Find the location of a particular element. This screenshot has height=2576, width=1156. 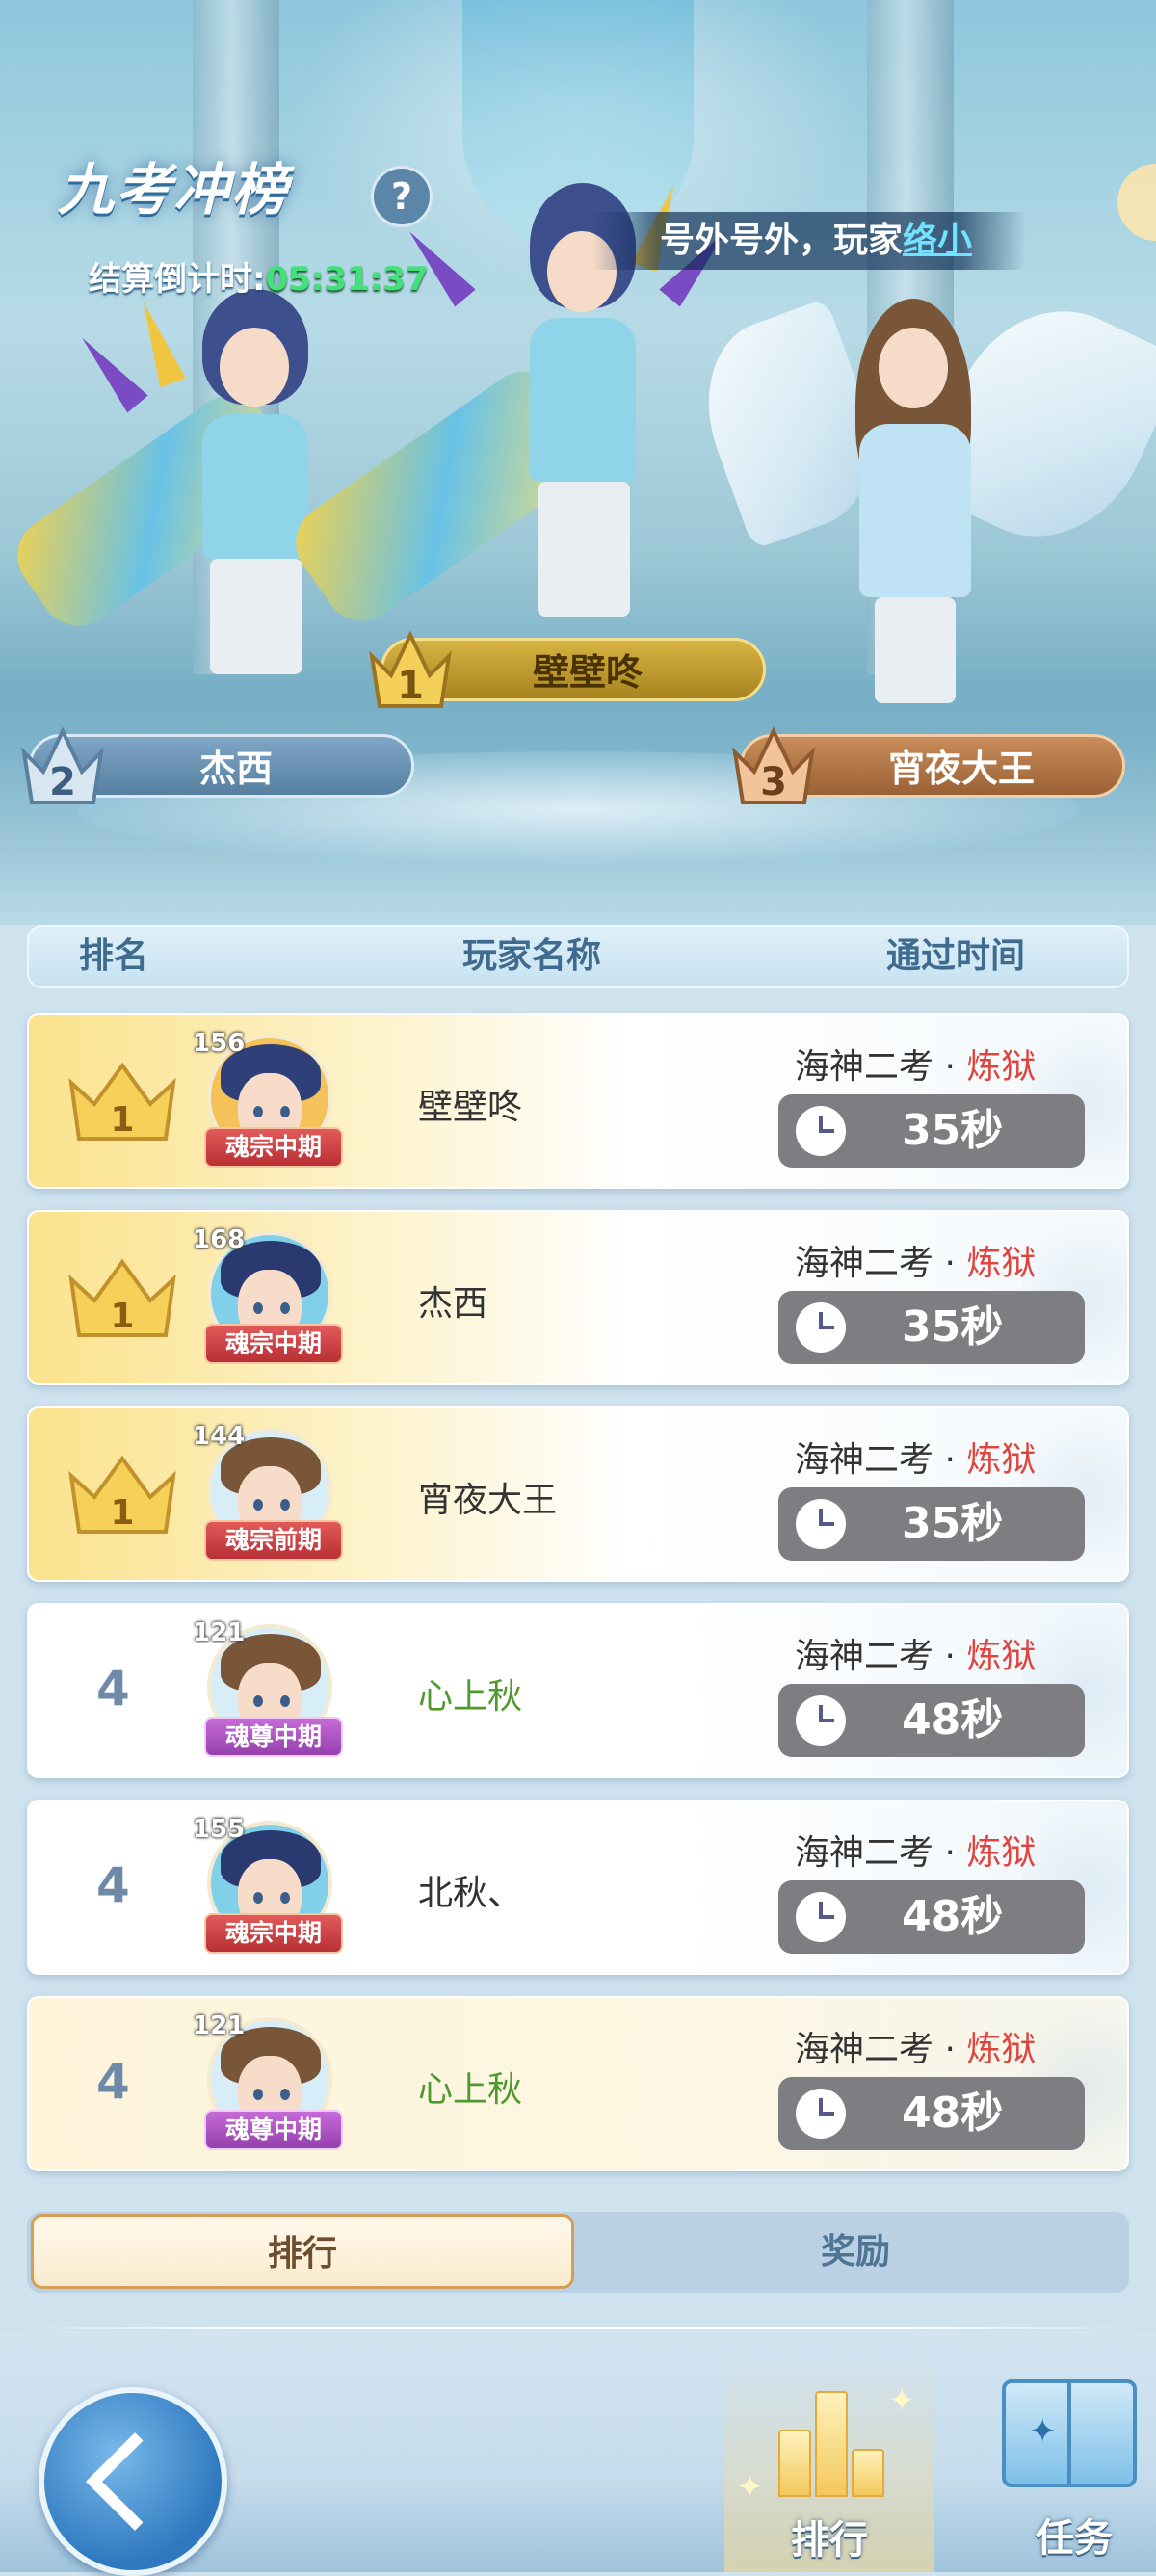

countdown-value: 05:31:37 is located at coordinates (347, 279).